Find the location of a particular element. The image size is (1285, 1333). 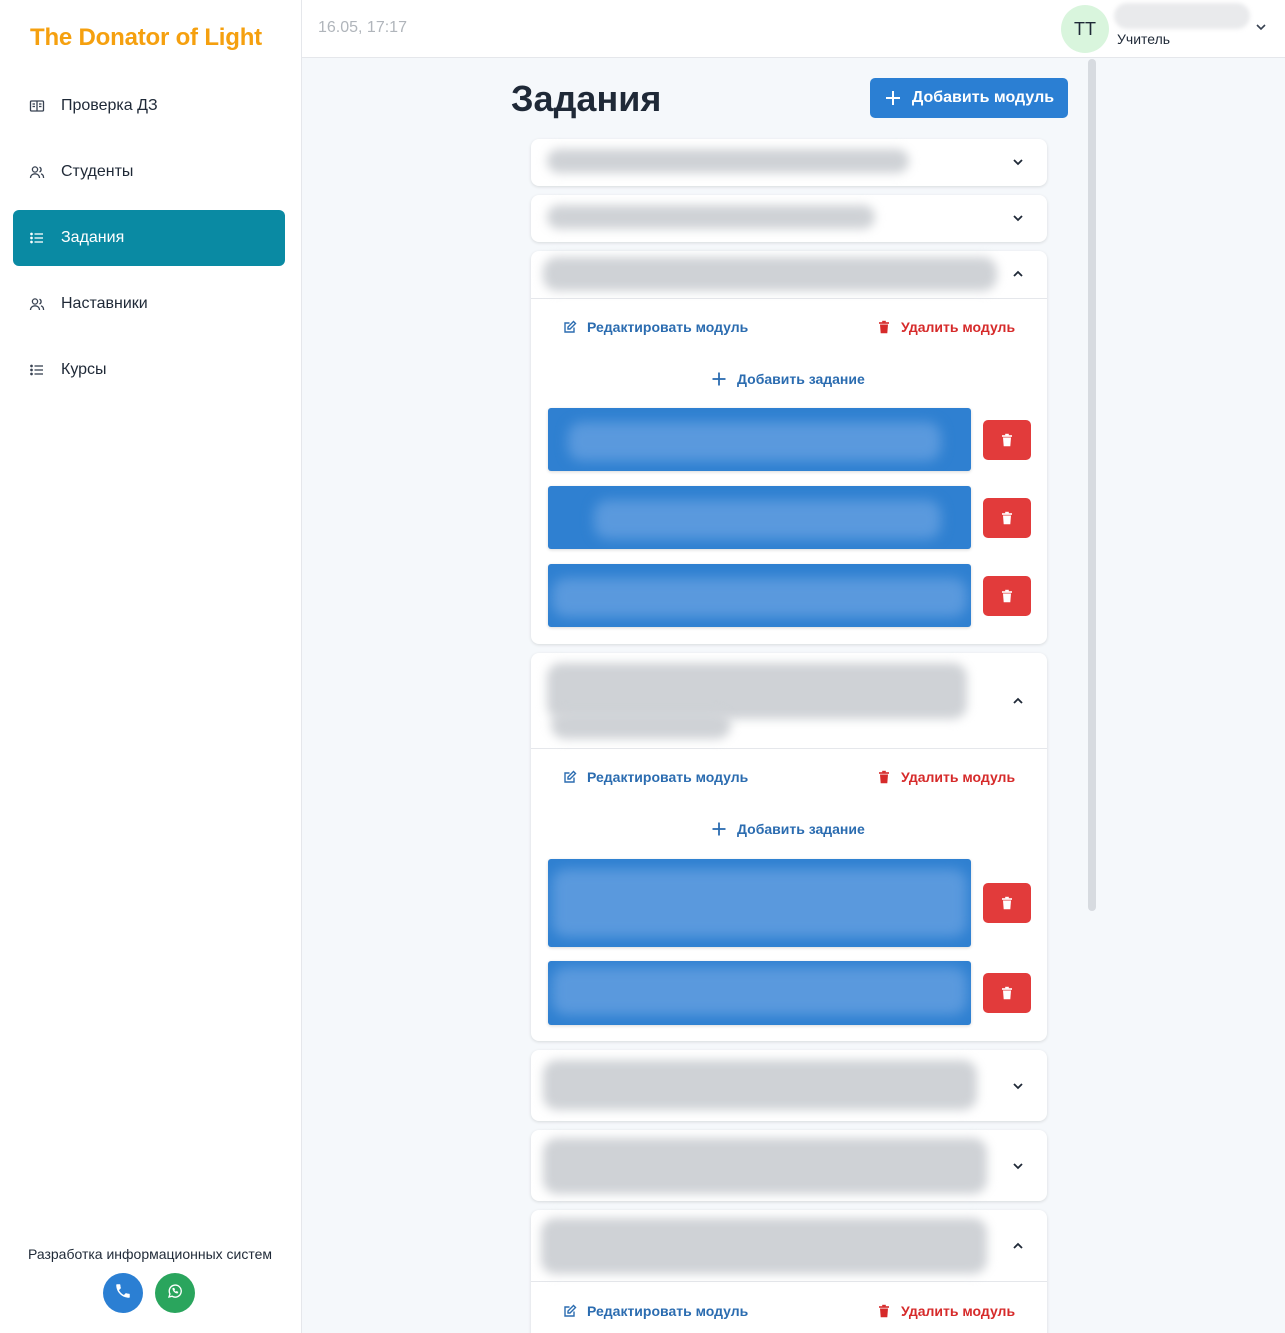

module-card: Редактировать модуль Удалить модуль is located at coordinates (789, 1271).